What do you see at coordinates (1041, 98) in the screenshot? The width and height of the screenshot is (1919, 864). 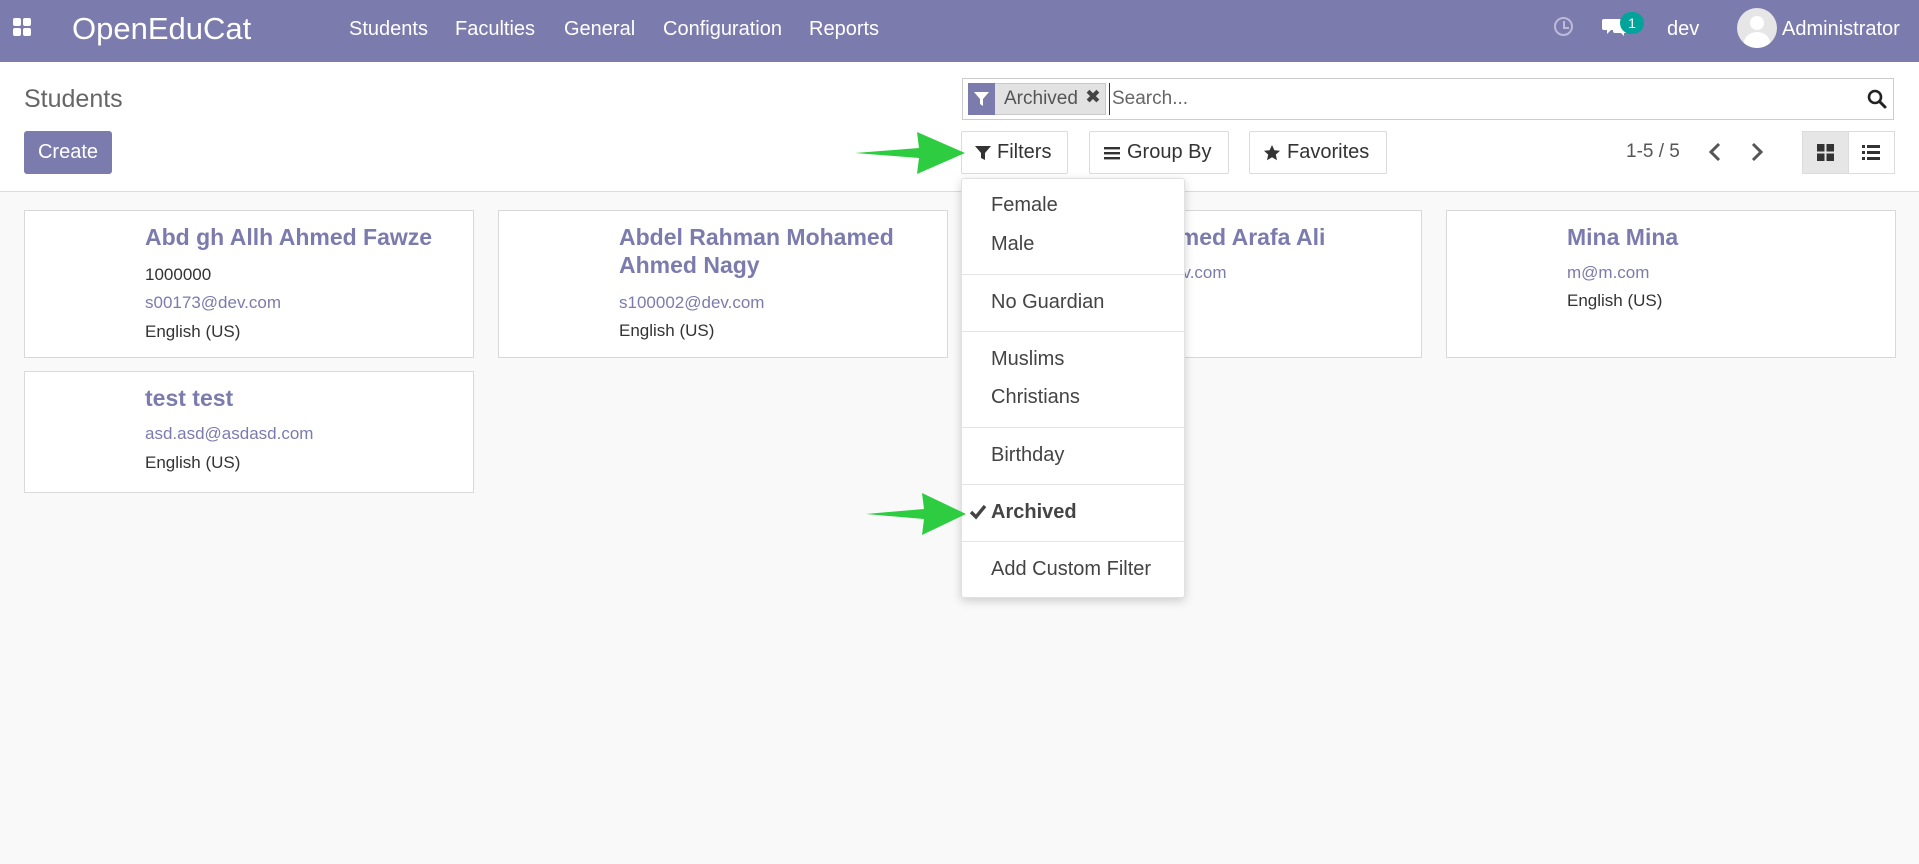 I see `facet-value: Archived` at bounding box center [1041, 98].